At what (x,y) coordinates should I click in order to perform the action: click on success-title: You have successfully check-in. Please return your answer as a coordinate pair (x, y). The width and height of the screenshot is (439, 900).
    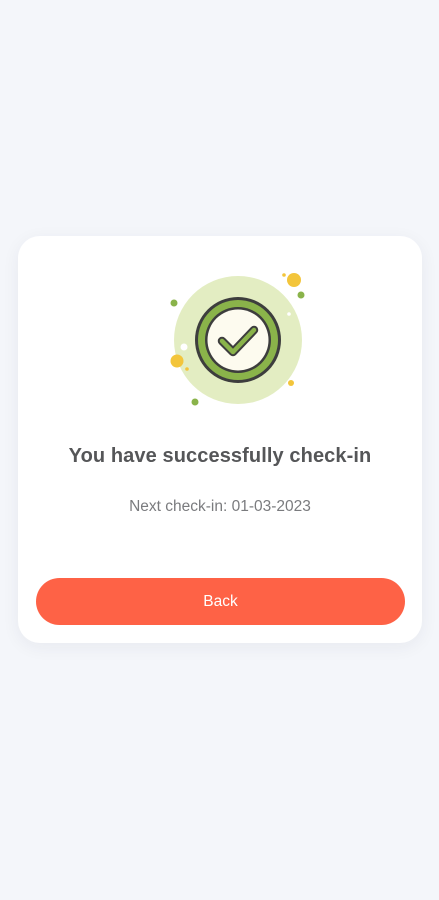
    Looking at the image, I should click on (220, 456).